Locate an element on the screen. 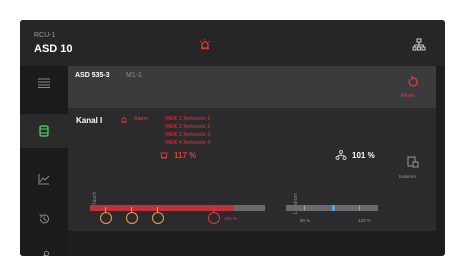  sidebar-item-chart is located at coordinates (44, 179).